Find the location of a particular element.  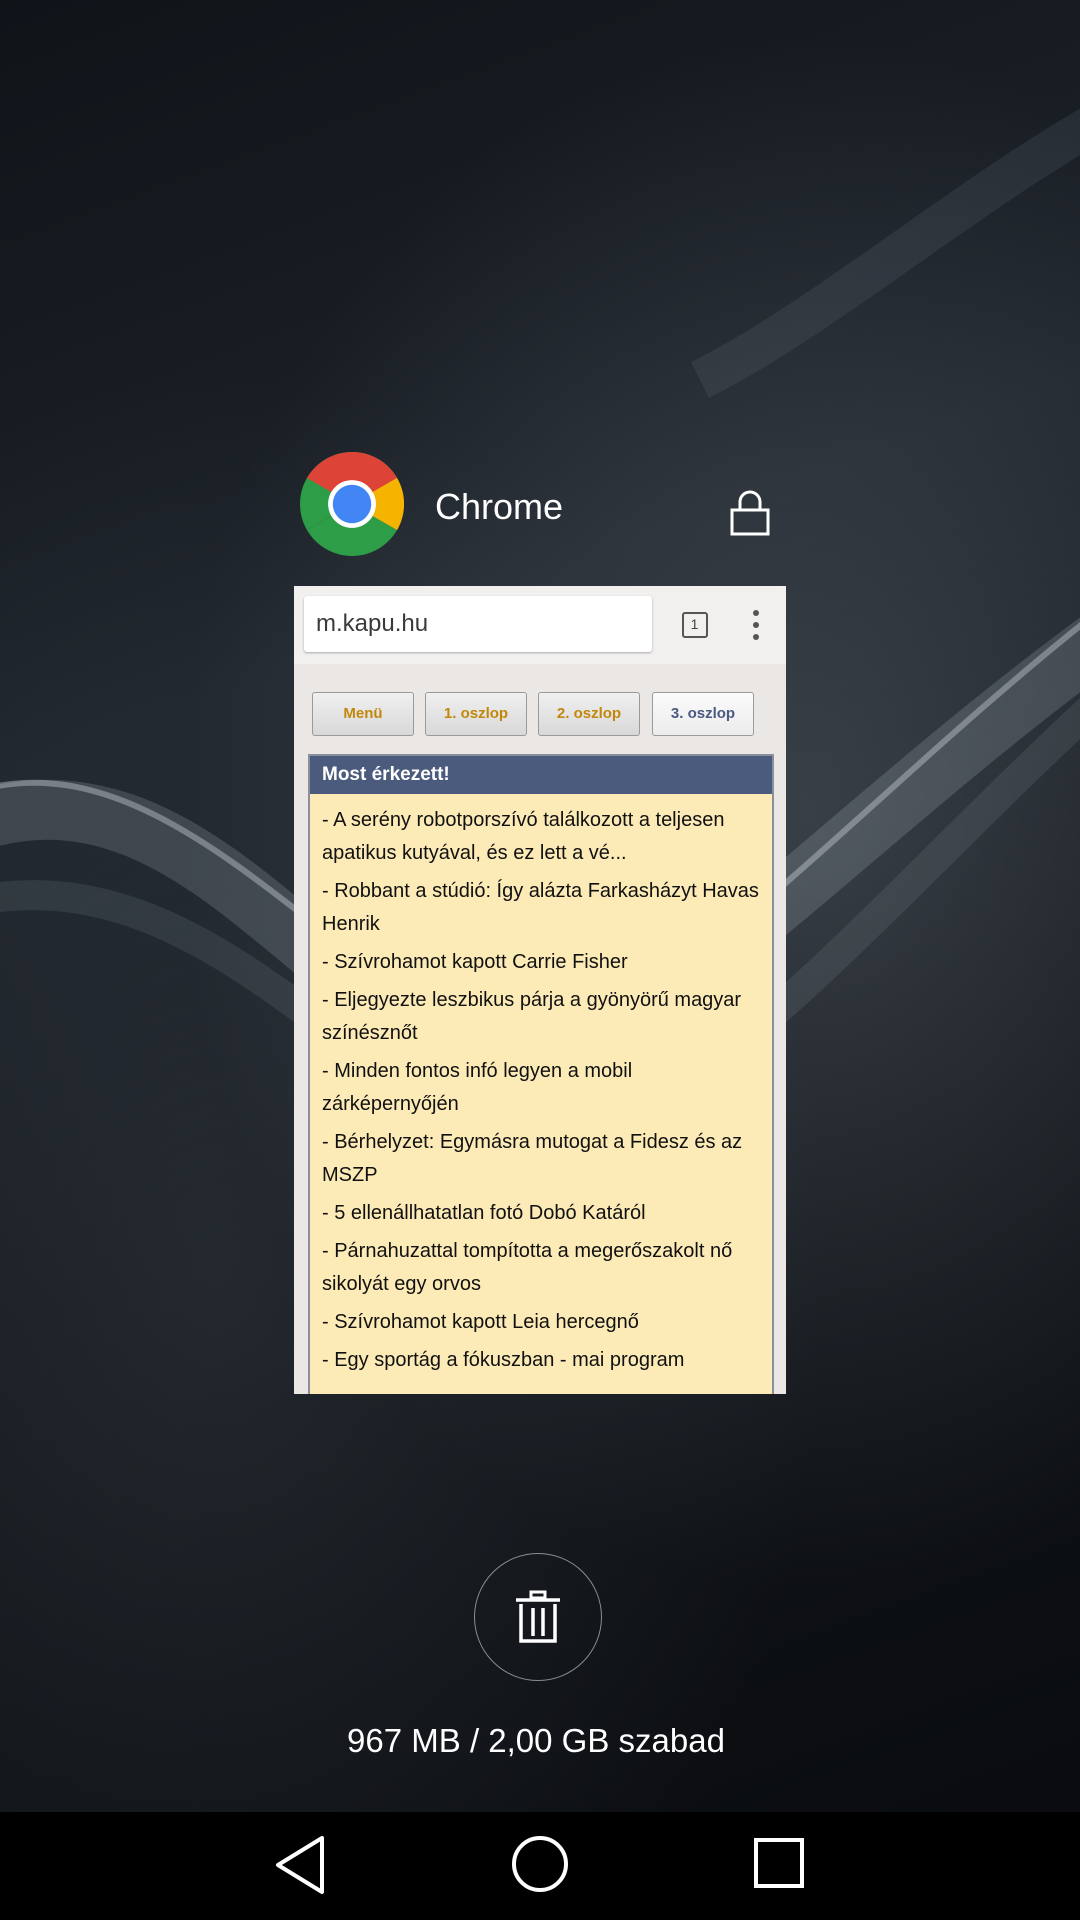

system-nav-bar is located at coordinates (540, 1866).